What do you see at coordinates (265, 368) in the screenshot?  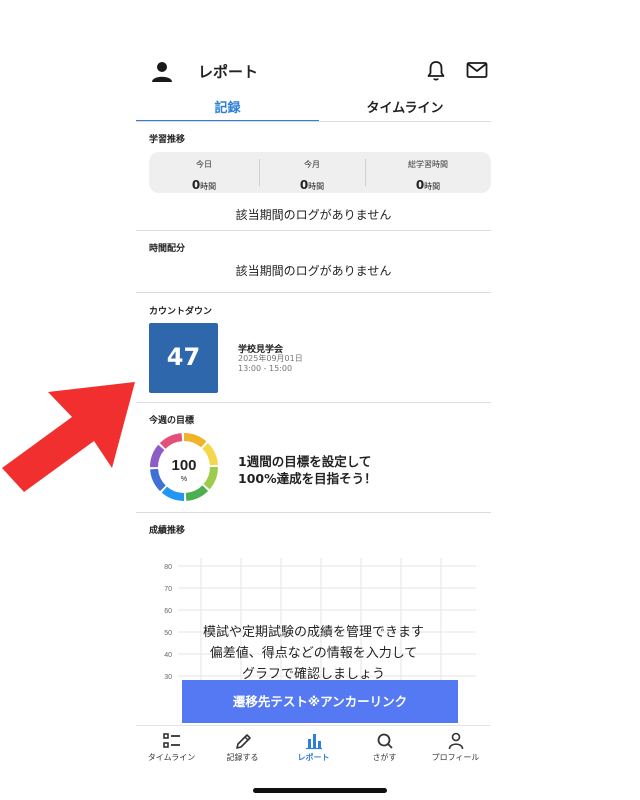 I see `event-time: 13:00 - 15:00` at bounding box center [265, 368].